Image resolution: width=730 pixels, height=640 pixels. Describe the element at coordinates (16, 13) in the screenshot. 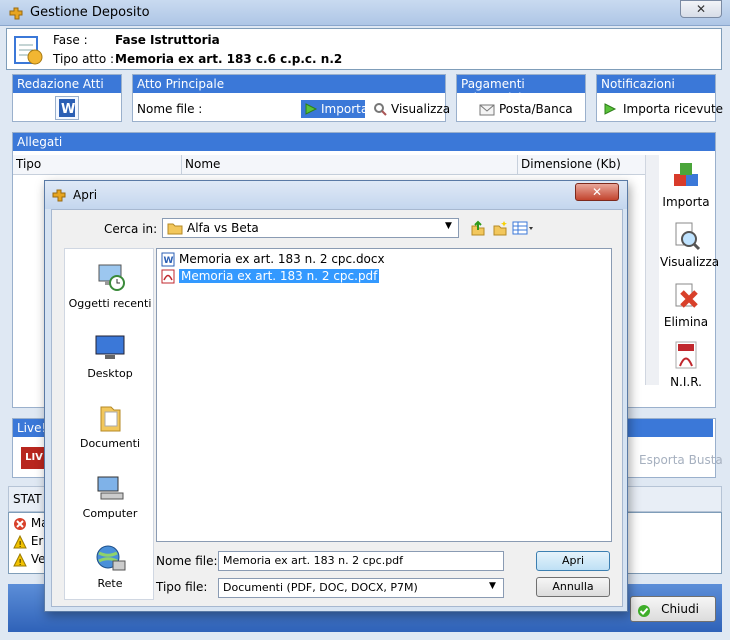

I see `app-puzzle-icon` at that location.